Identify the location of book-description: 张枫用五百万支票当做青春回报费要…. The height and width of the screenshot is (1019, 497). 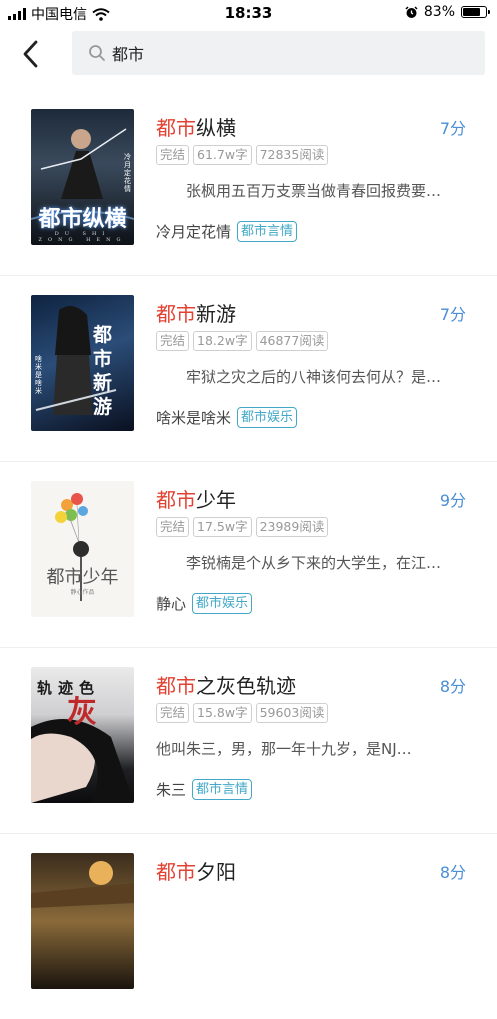
(314, 191).